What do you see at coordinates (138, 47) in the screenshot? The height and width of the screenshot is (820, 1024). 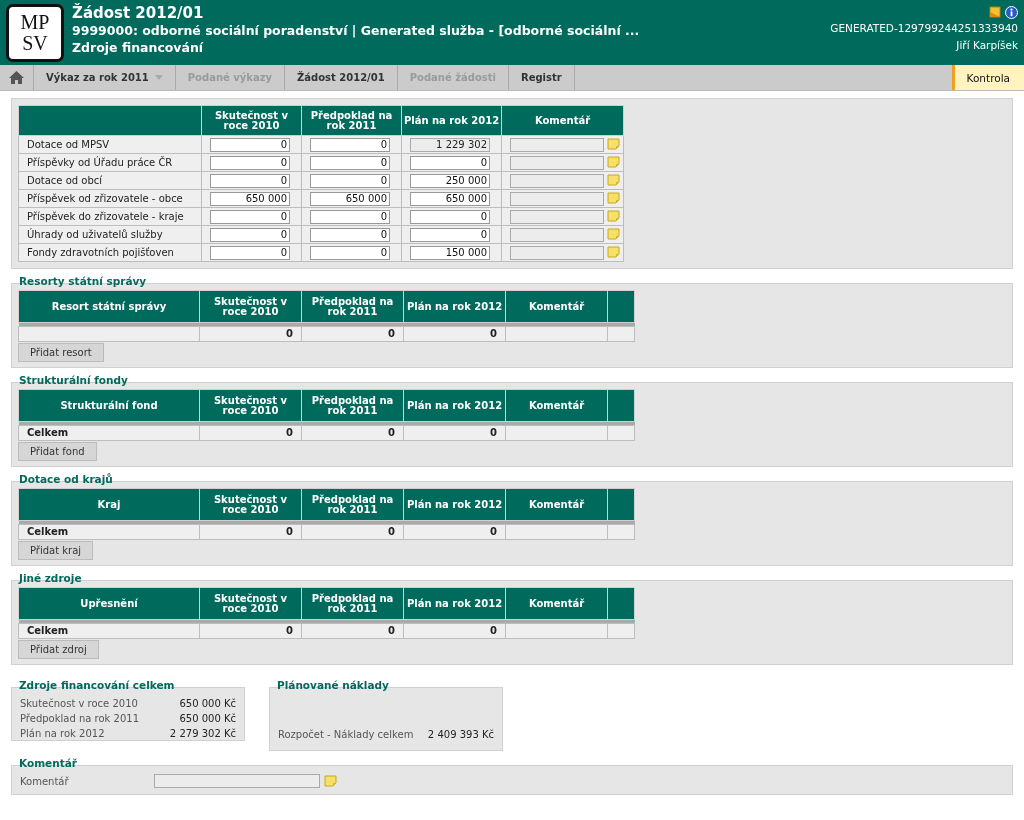 I see `section-title: Zdroje financování` at bounding box center [138, 47].